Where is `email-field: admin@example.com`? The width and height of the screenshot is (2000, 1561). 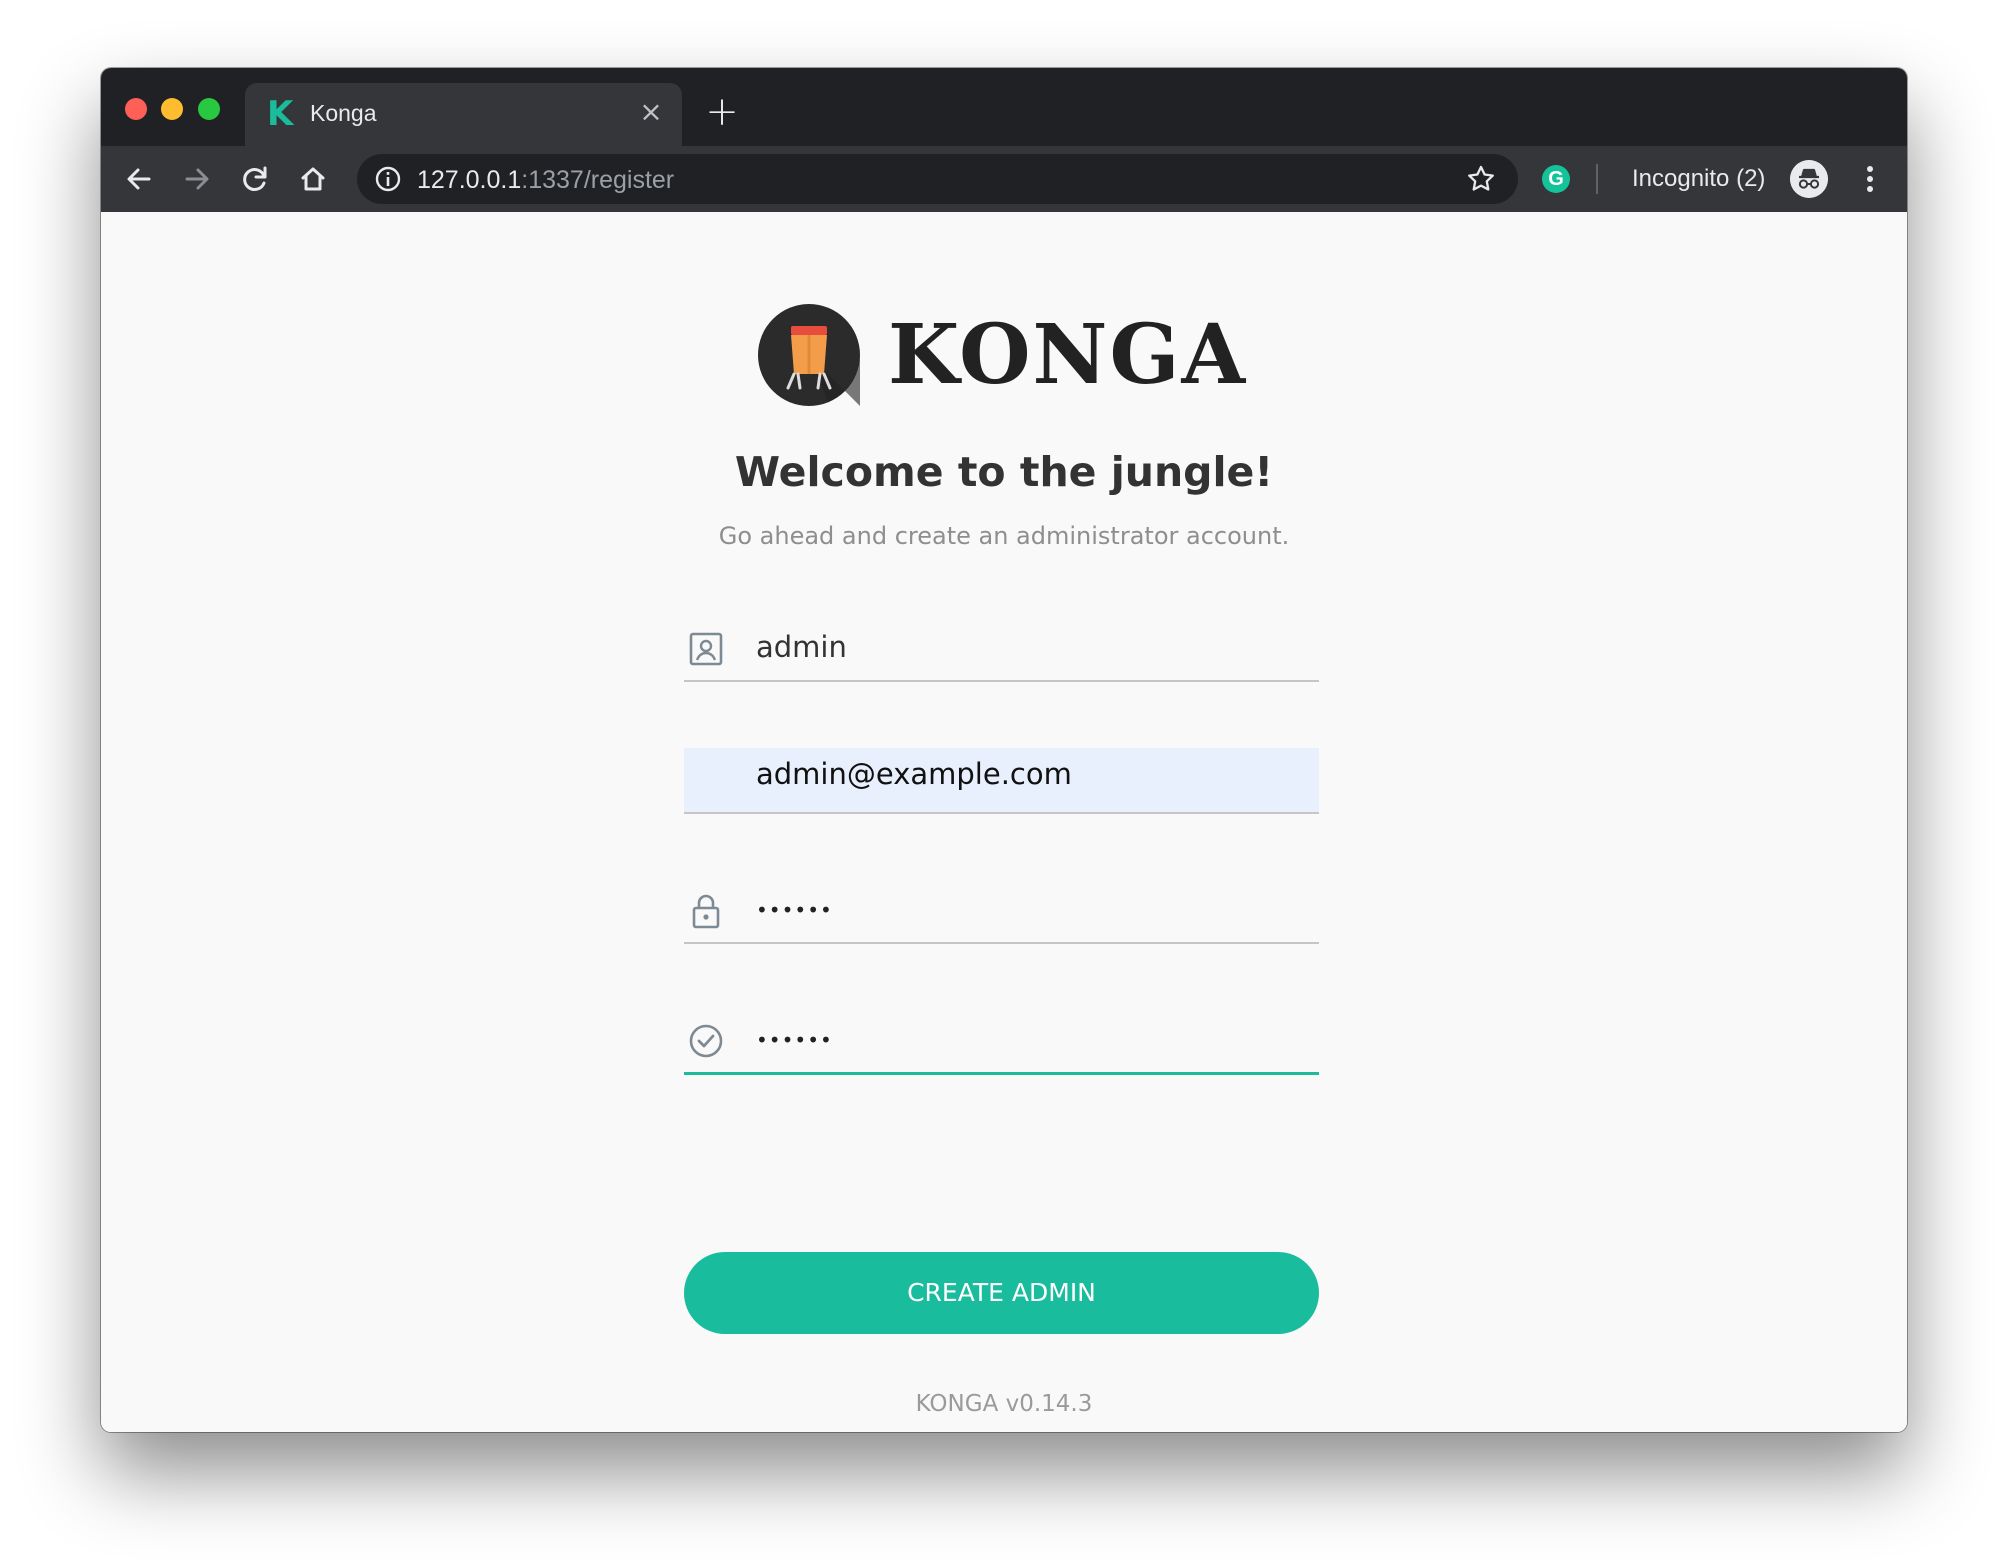 email-field: admin@example.com is located at coordinates (1001, 781).